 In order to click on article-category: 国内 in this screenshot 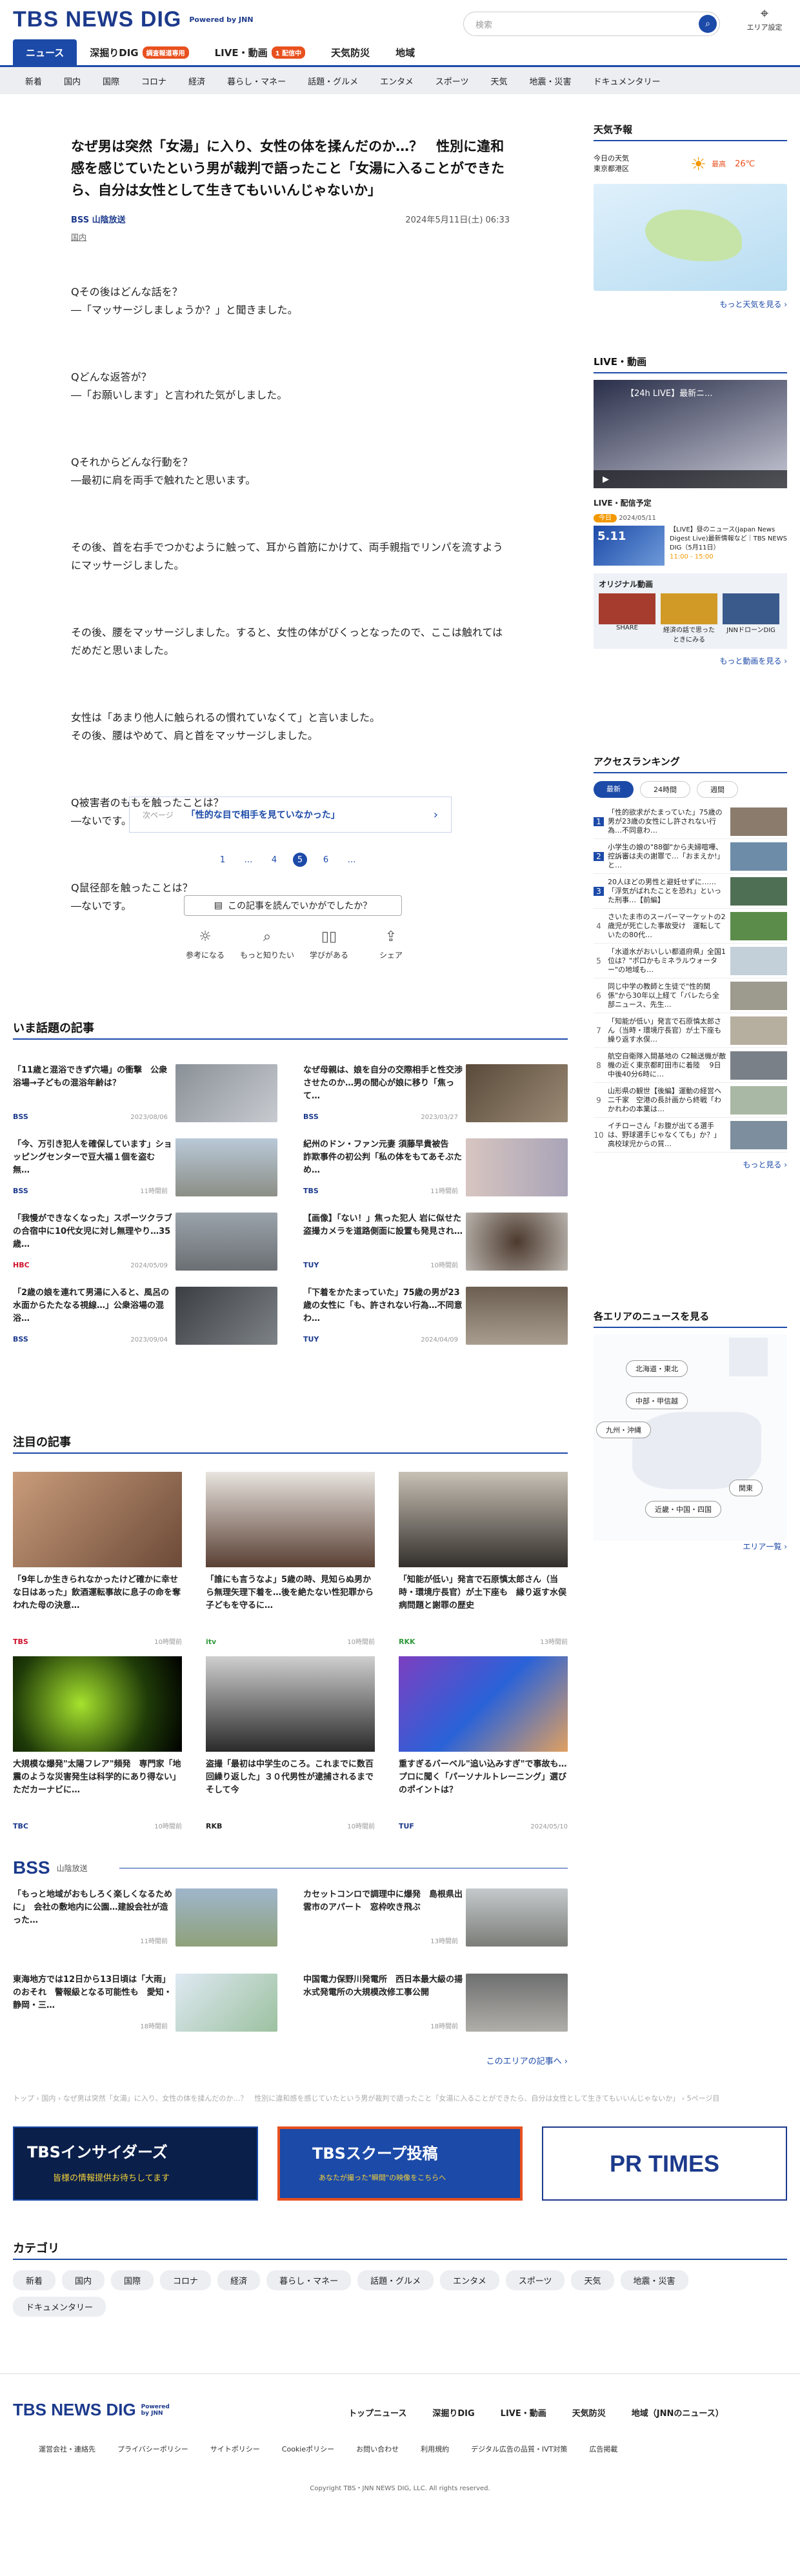, I will do `click(290, 237)`.